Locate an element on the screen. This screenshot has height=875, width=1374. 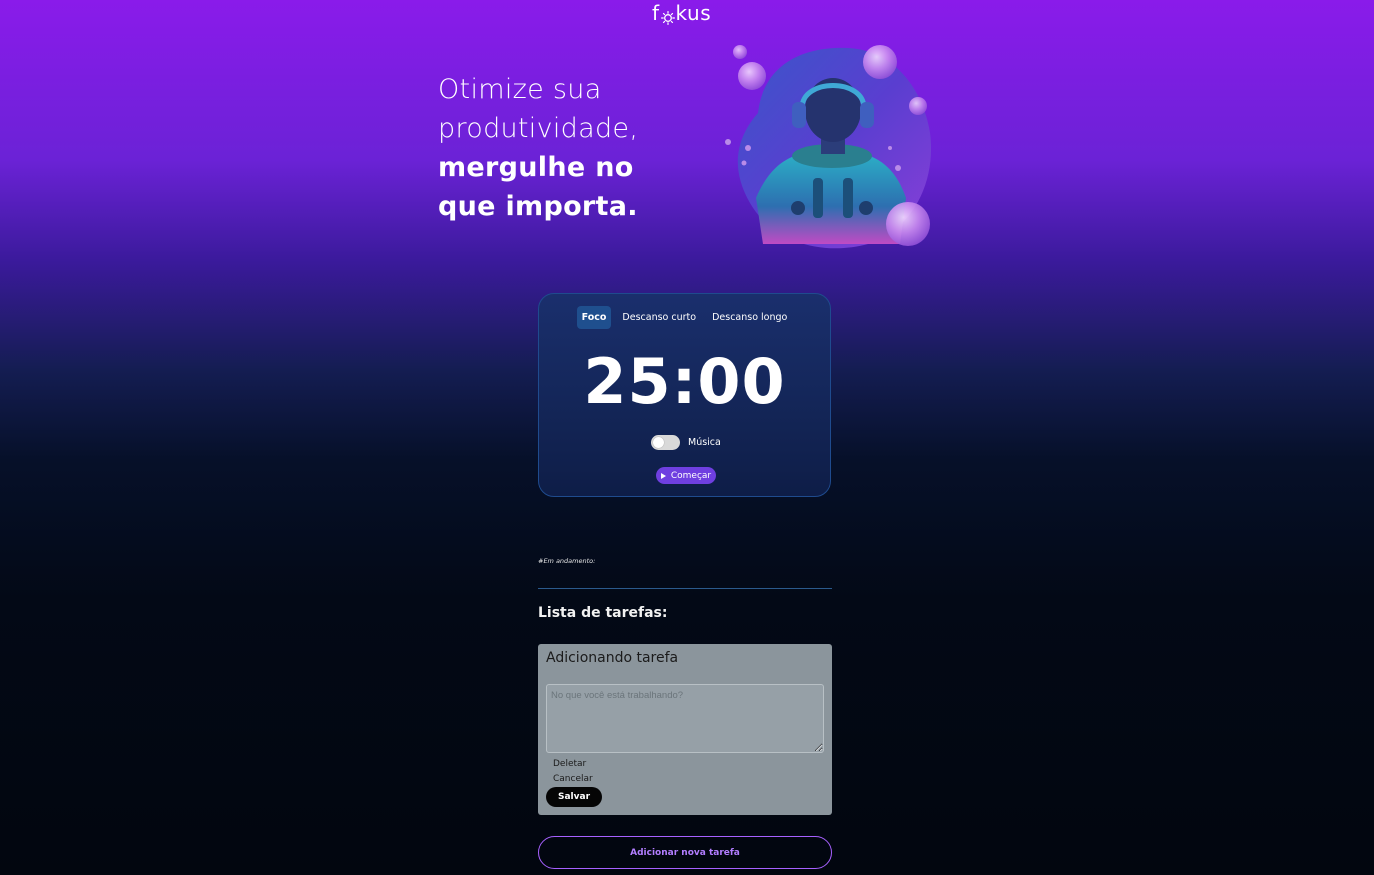
play-icon is located at coordinates (663, 475).